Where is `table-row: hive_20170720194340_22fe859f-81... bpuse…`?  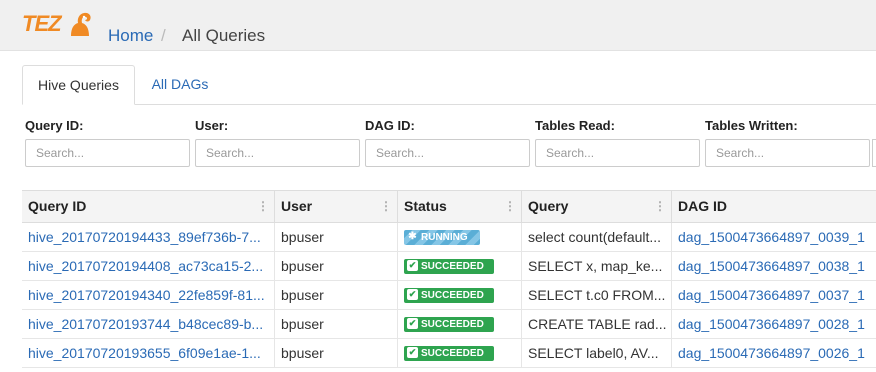 table-row: hive_20170720194340_22fe859f-81... bpuse… is located at coordinates (449, 295).